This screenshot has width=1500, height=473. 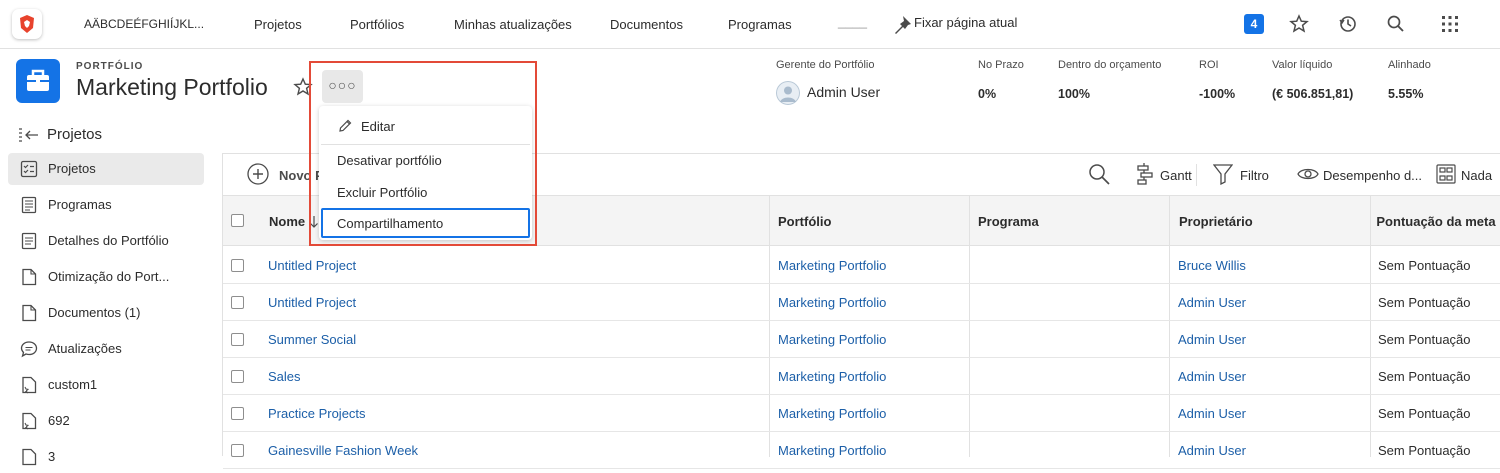 What do you see at coordinates (852, 21) in the screenshot?
I see `nav-blank-item: ____` at bounding box center [852, 21].